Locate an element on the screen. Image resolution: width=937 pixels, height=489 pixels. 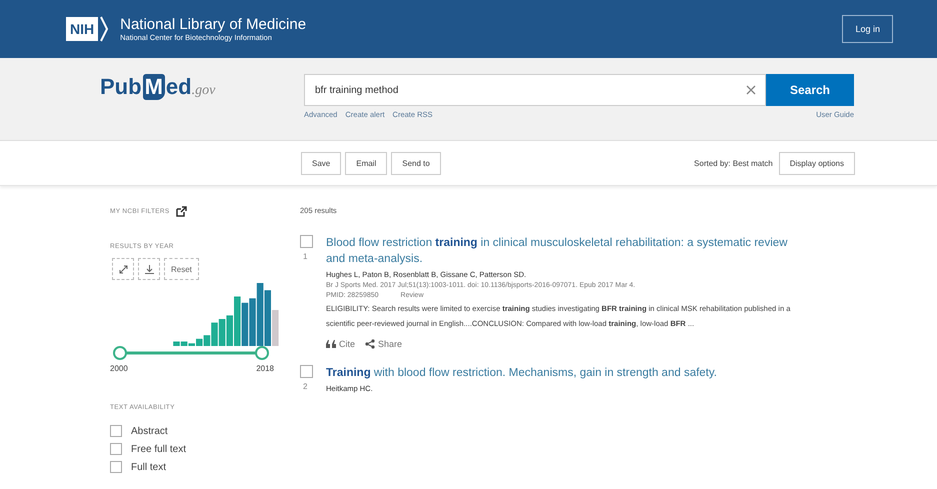
download-icon is located at coordinates (149, 269).